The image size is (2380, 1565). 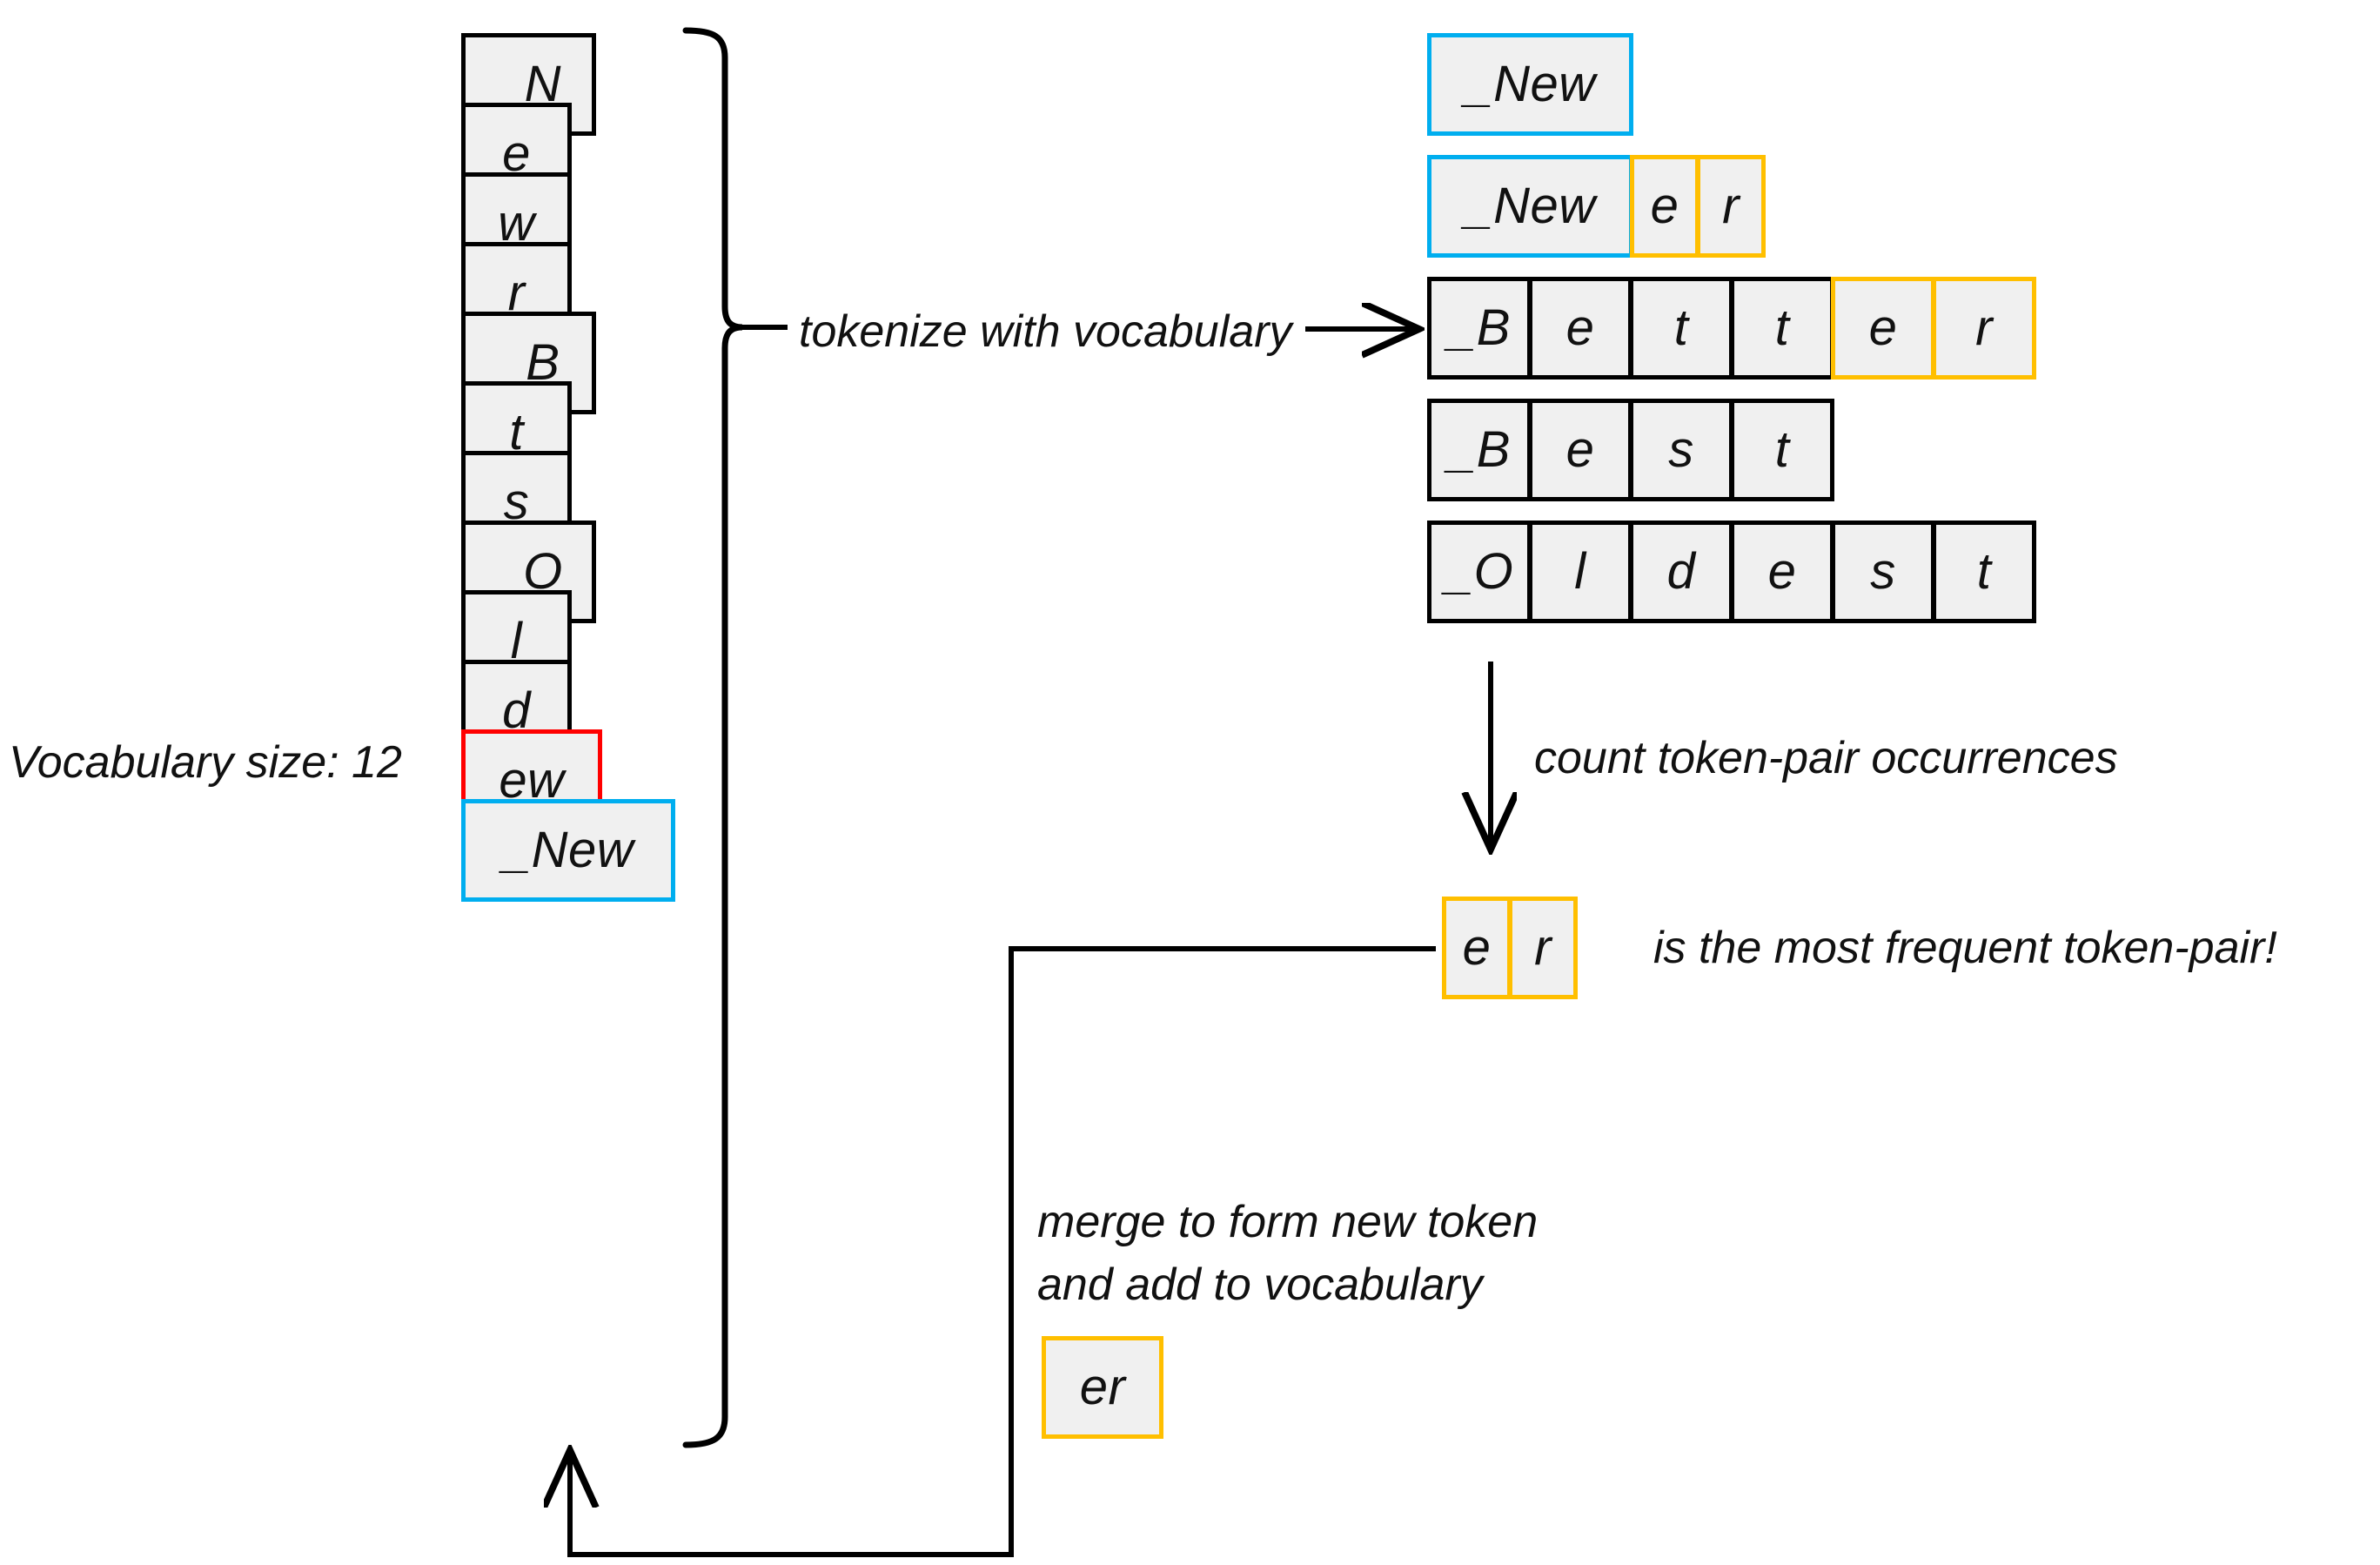 I want to click on token-cell: _O, so click(x=1479, y=572).